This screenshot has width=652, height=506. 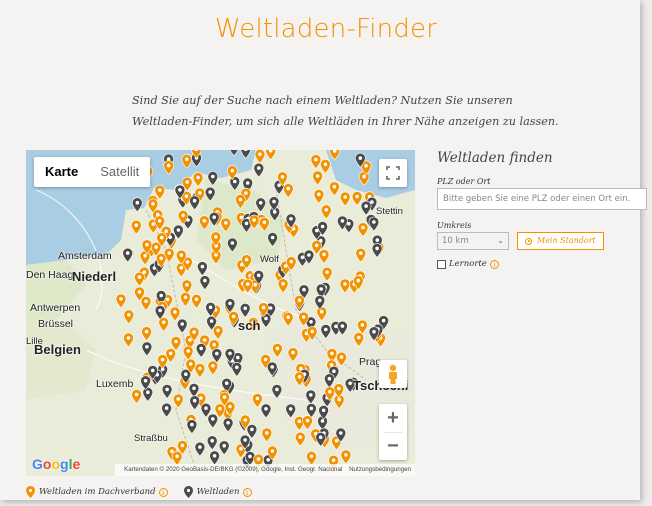 I want to click on legend-label-weltladen: Weltladen, so click(x=218, y=492).